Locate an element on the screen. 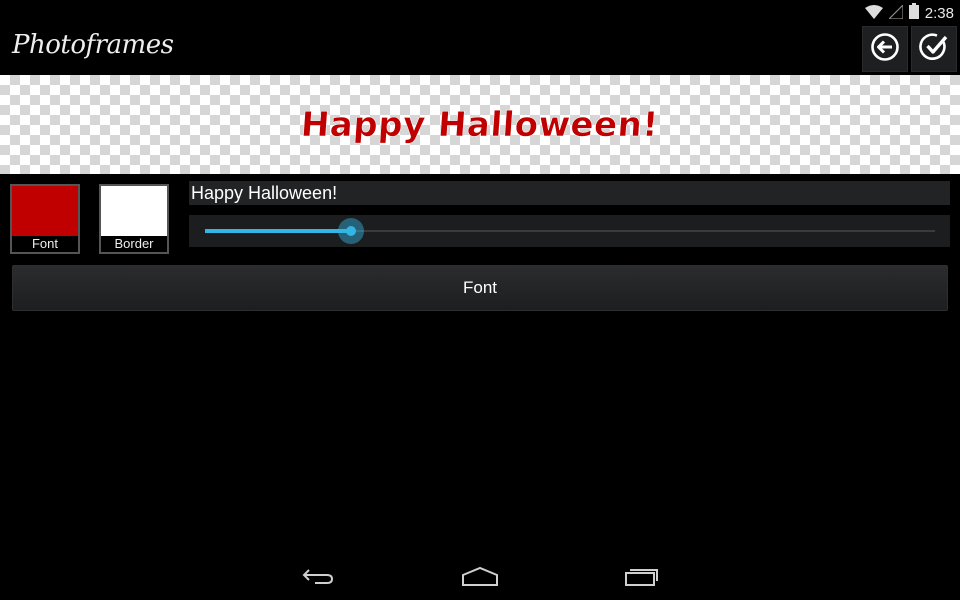  slider-thumb is located at coordinates (351, 231).